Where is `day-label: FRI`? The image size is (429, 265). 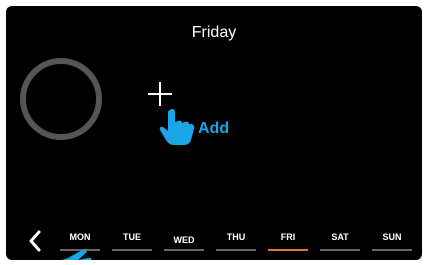
day-label: FRI is located at coordinates (288, 237).